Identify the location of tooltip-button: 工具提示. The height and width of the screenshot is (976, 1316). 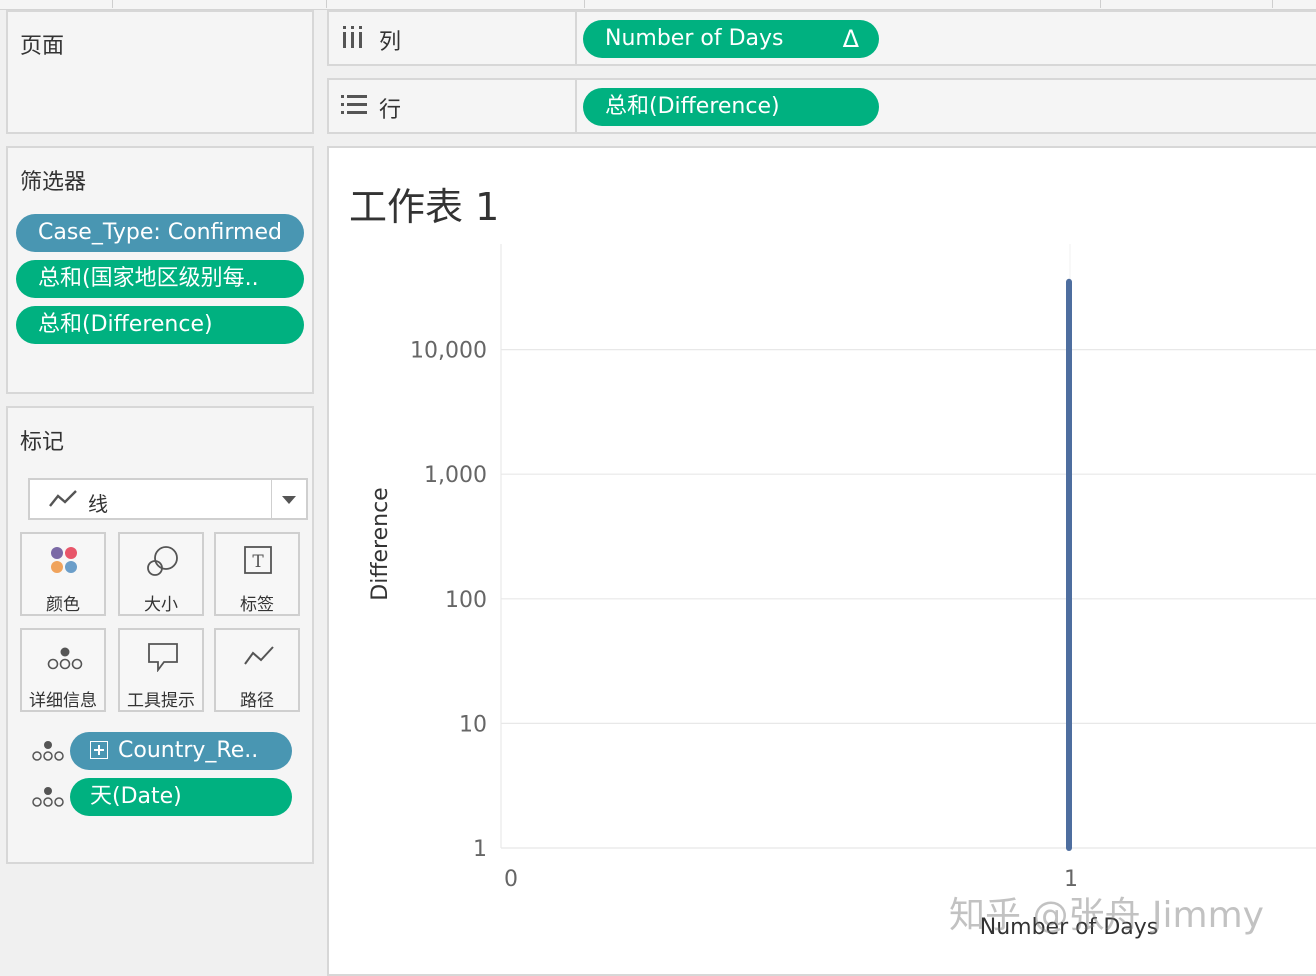
(161, 670).